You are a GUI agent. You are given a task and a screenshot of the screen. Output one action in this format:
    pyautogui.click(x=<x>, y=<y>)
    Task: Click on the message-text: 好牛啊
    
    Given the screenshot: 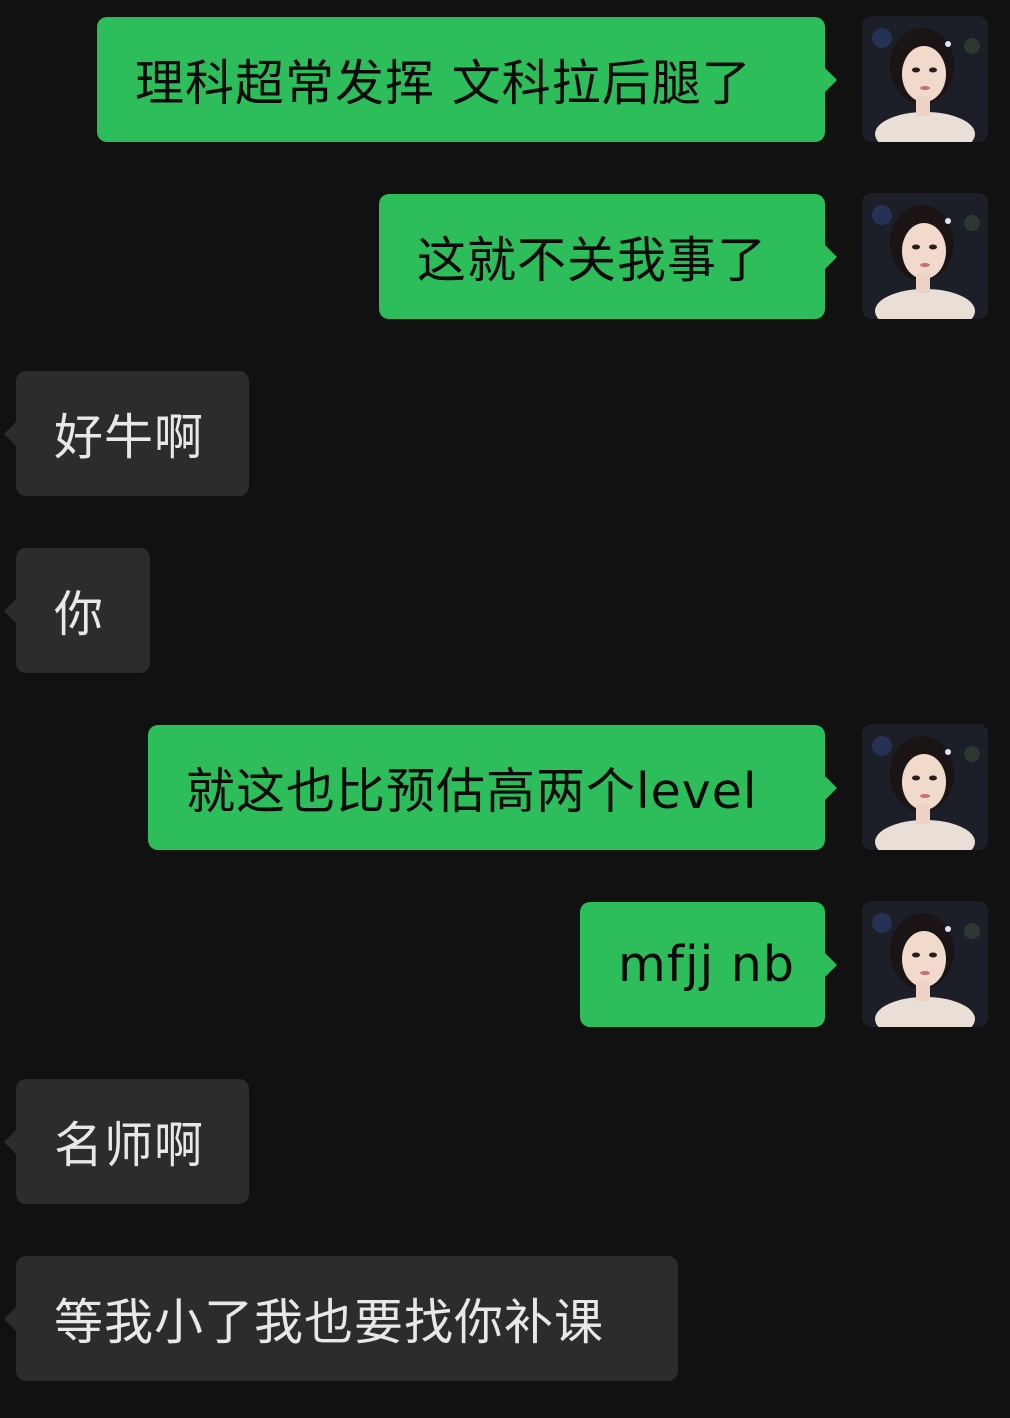 What is the action you would take?
    pyautogui.click(x=129, y=437)
    